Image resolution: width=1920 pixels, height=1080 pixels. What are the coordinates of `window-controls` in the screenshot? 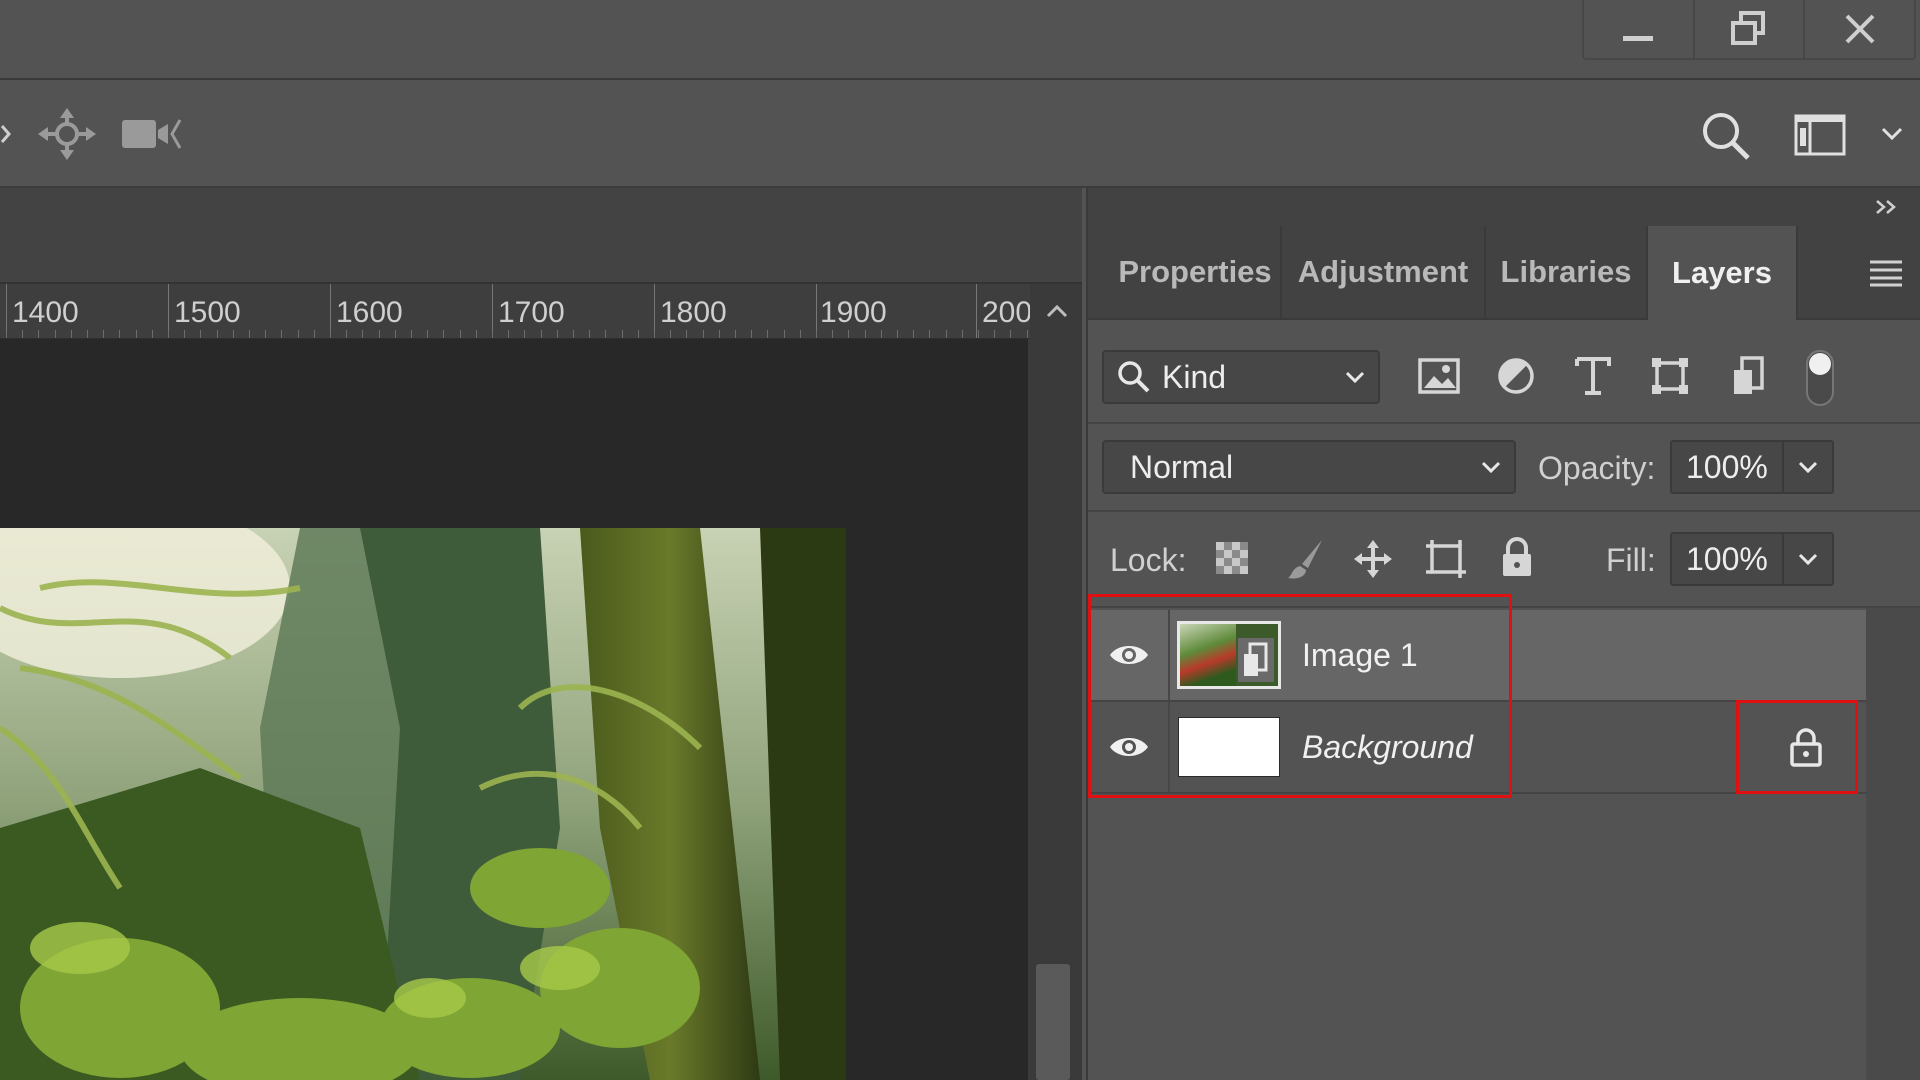 It's located at (1749, 30).